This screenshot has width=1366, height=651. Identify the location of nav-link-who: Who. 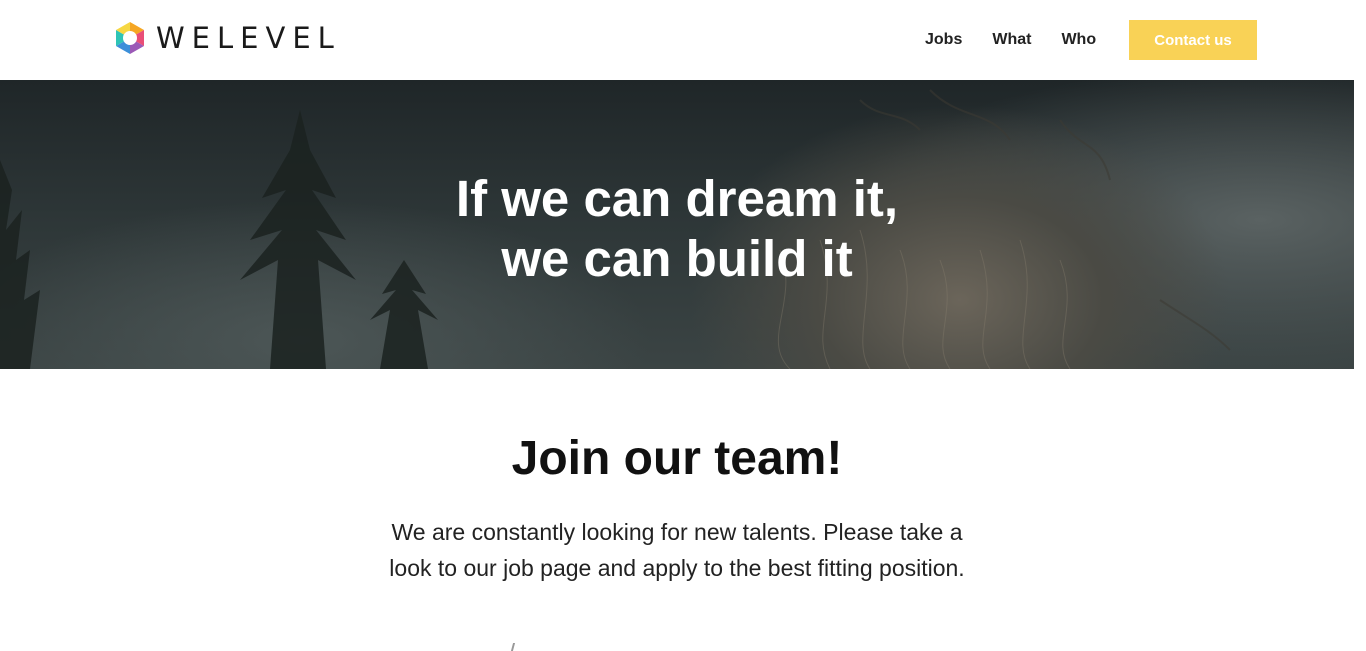
(1078, 40).